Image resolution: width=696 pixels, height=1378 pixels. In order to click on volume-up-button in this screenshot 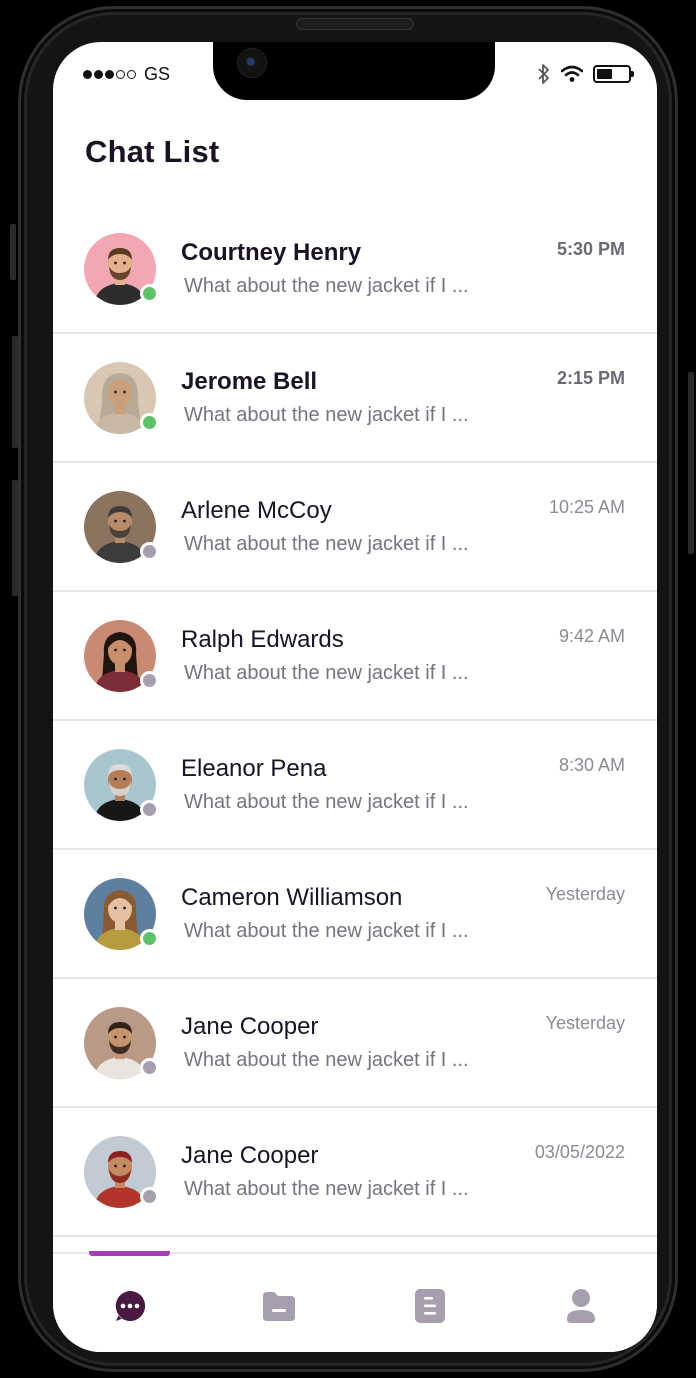, I will do `click(15, 392)`.